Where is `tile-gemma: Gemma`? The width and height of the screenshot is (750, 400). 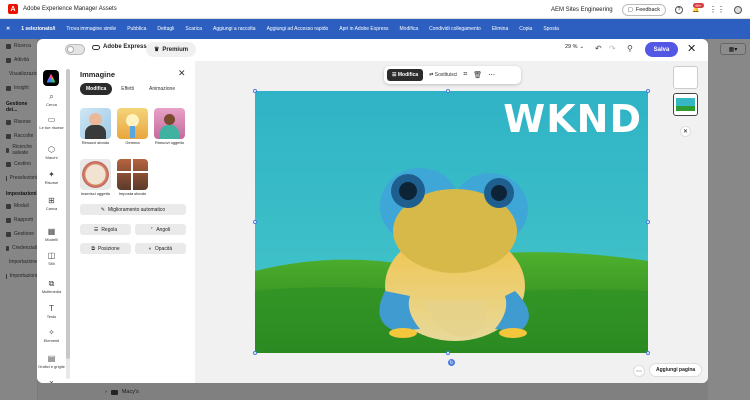 tile-gemma: Gemma is located at coordinates (132, 127).